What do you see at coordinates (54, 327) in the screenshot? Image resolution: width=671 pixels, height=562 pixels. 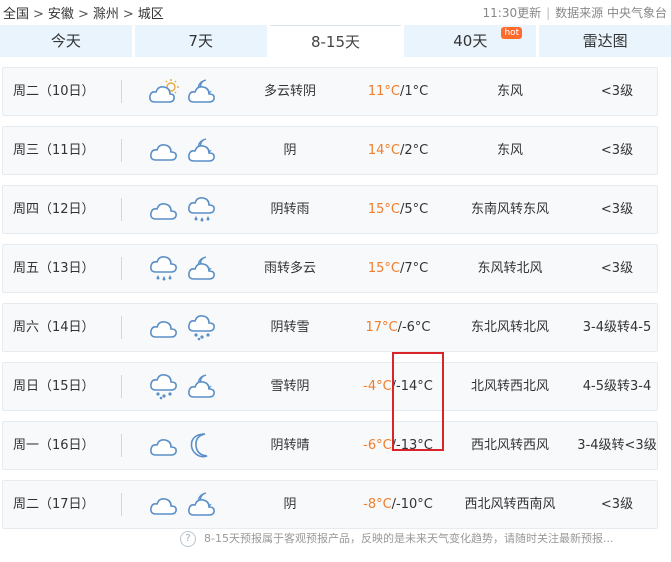 I see `forecast-date: 周六（14日）` at bounding box center [54, 327].